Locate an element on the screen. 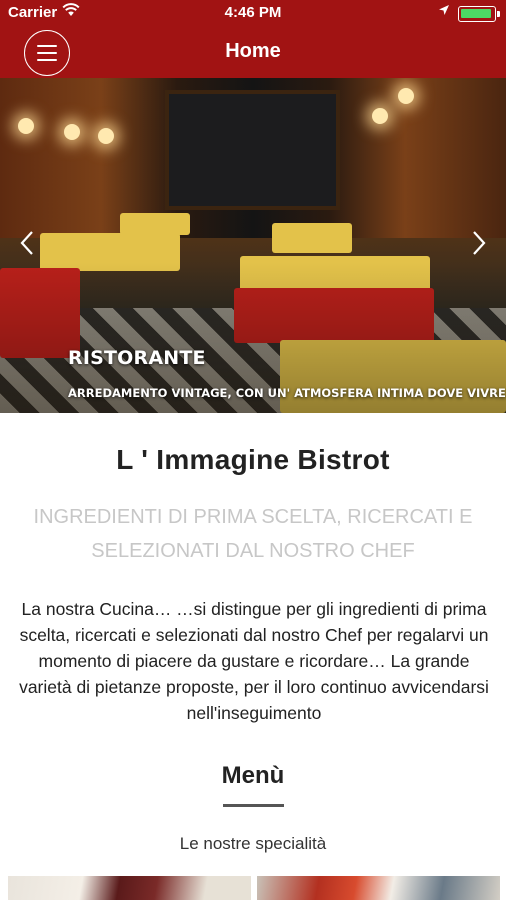  menu-title-underline is located at coordinates (253, 805).